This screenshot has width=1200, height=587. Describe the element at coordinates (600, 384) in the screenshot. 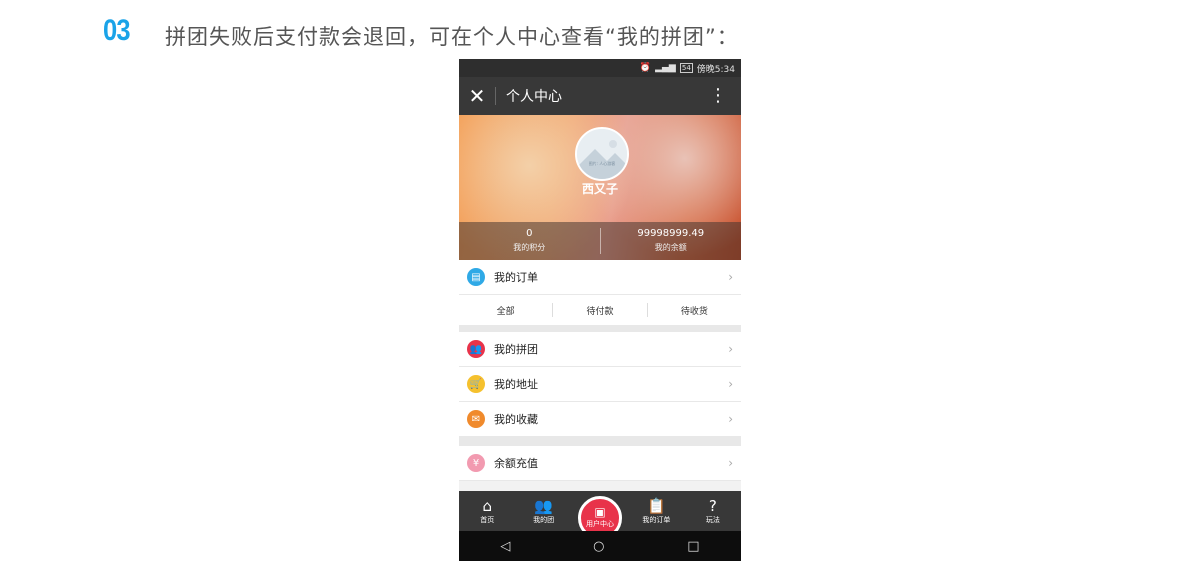

I see `my-address-row: 🛒 我的地址 ›` at that location.